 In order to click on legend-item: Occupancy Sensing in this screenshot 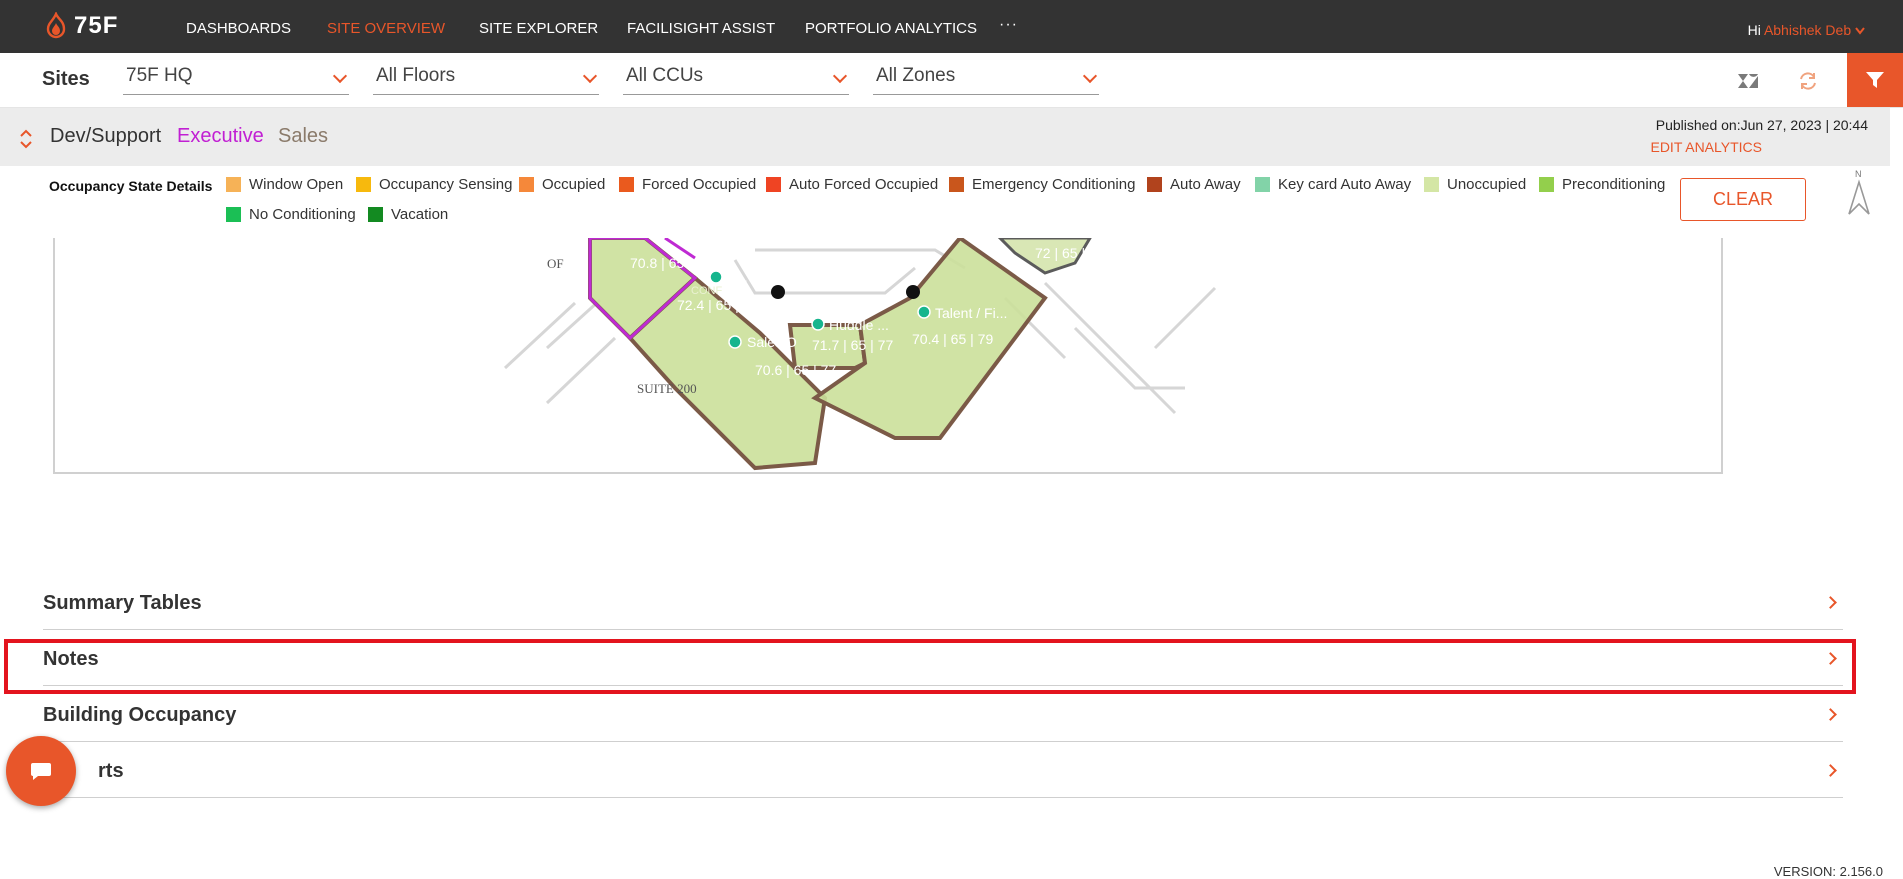, I will do `click(434, 184)`.